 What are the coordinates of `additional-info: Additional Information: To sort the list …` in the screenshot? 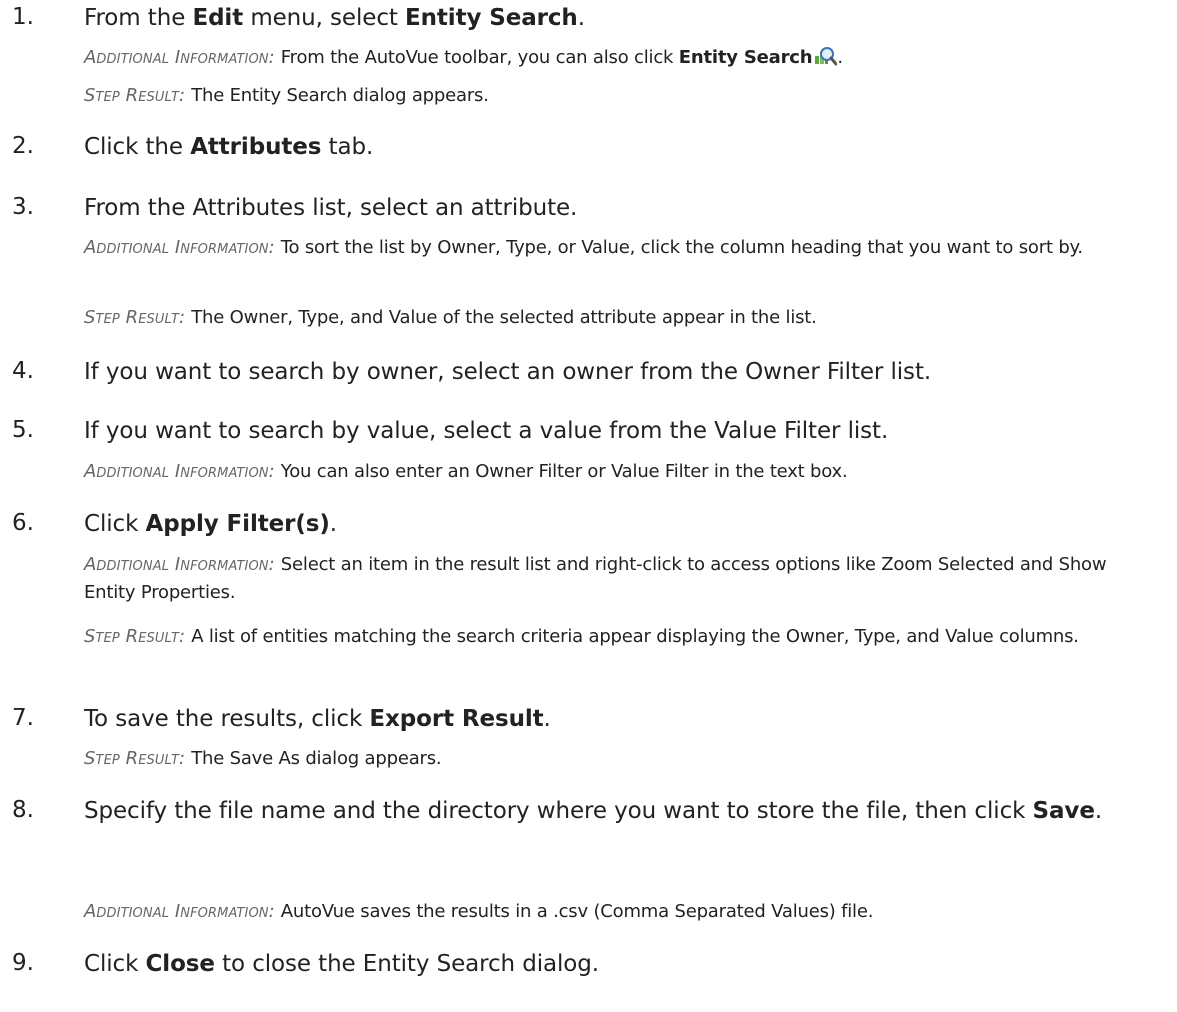 It's located at (583, 247).